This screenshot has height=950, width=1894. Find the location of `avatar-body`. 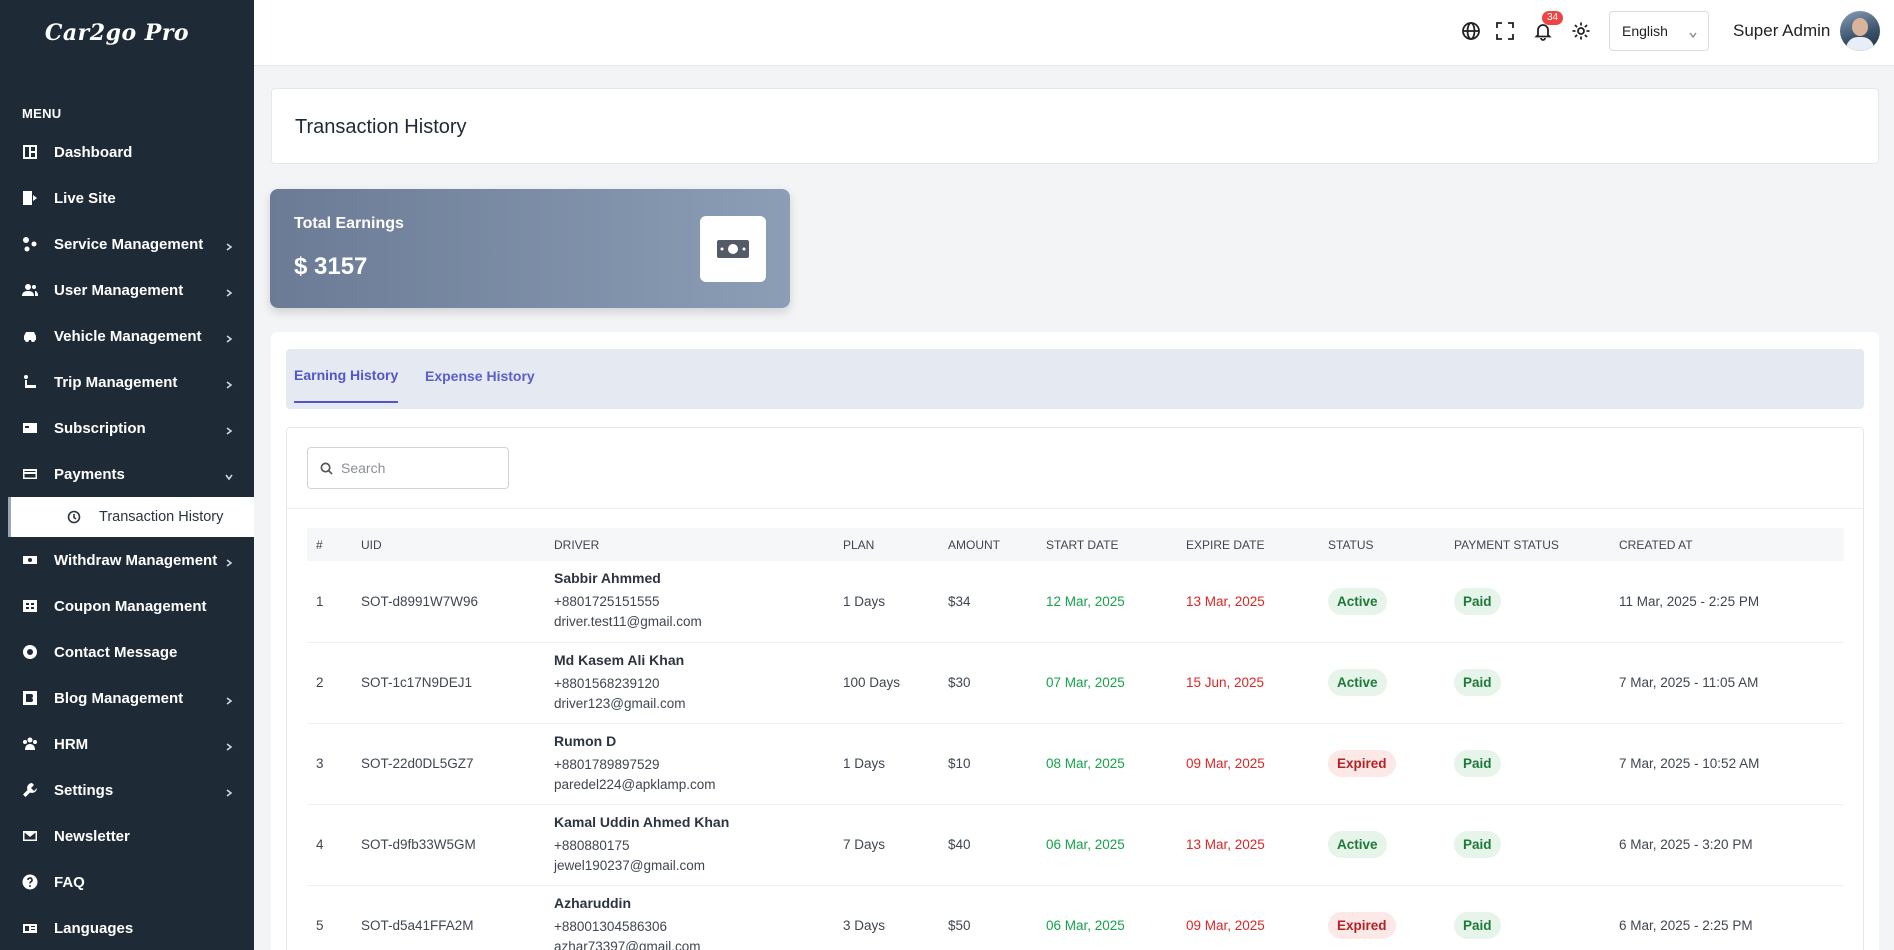

avatar-body is located at coordinates (1860, 44).